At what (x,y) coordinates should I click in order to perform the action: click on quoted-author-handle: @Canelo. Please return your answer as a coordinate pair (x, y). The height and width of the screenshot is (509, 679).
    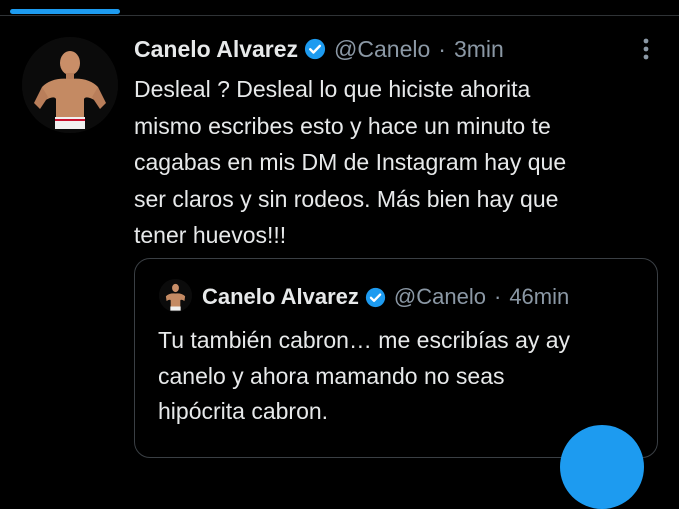
    Looking at the image, I should click on (439, 296).